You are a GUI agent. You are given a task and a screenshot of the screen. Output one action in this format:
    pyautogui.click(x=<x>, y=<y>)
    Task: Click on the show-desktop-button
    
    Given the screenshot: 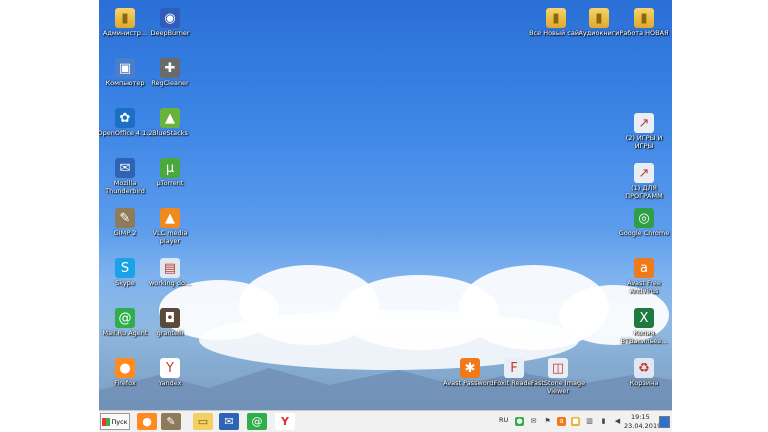 What is the action you would take?
    pyautogui.click(x=664, y=422)
    